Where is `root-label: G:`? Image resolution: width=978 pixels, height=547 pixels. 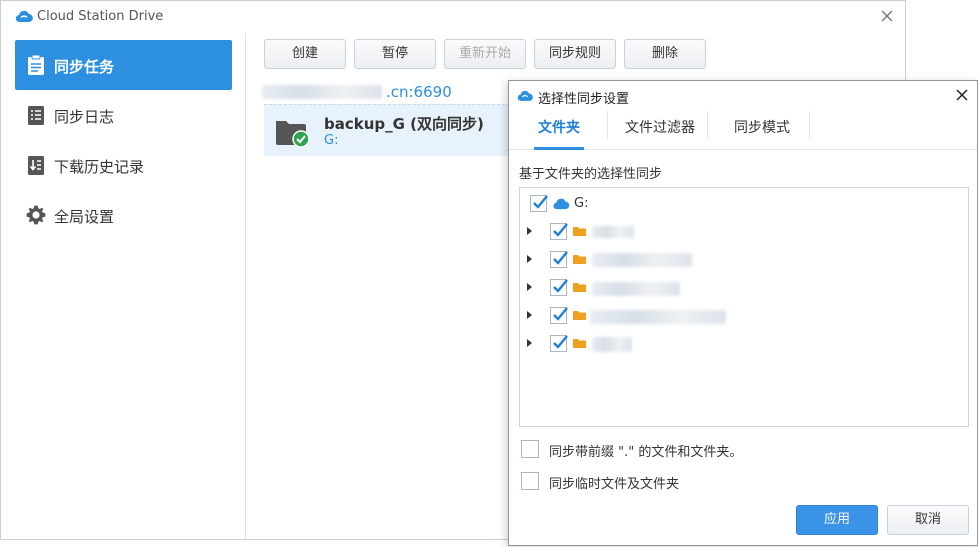 root-label: G: is located at coordinates (581, 203).